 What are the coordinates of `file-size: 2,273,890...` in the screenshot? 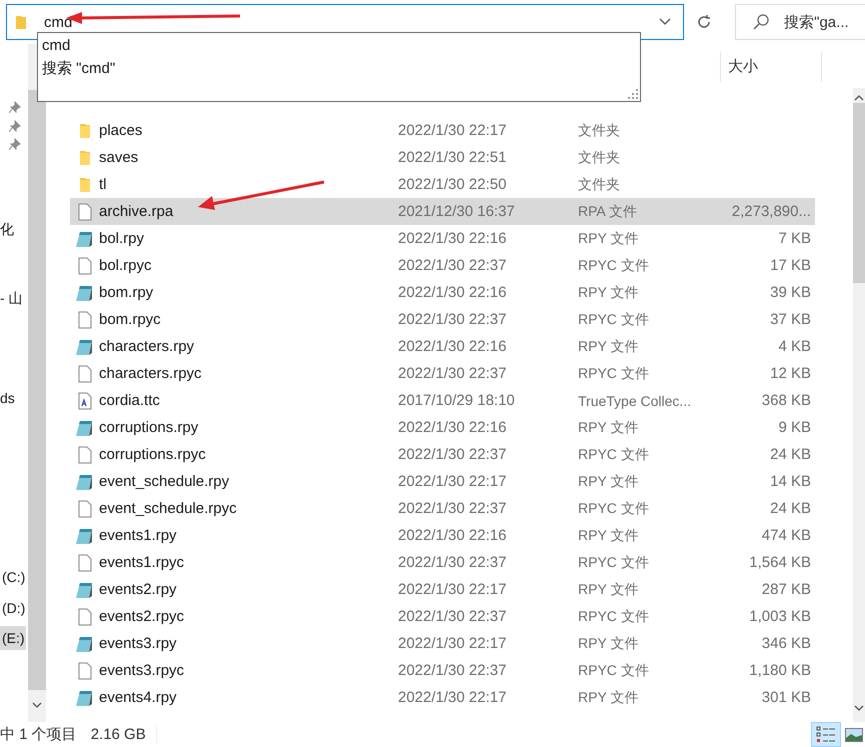 It's located at (771, 211).